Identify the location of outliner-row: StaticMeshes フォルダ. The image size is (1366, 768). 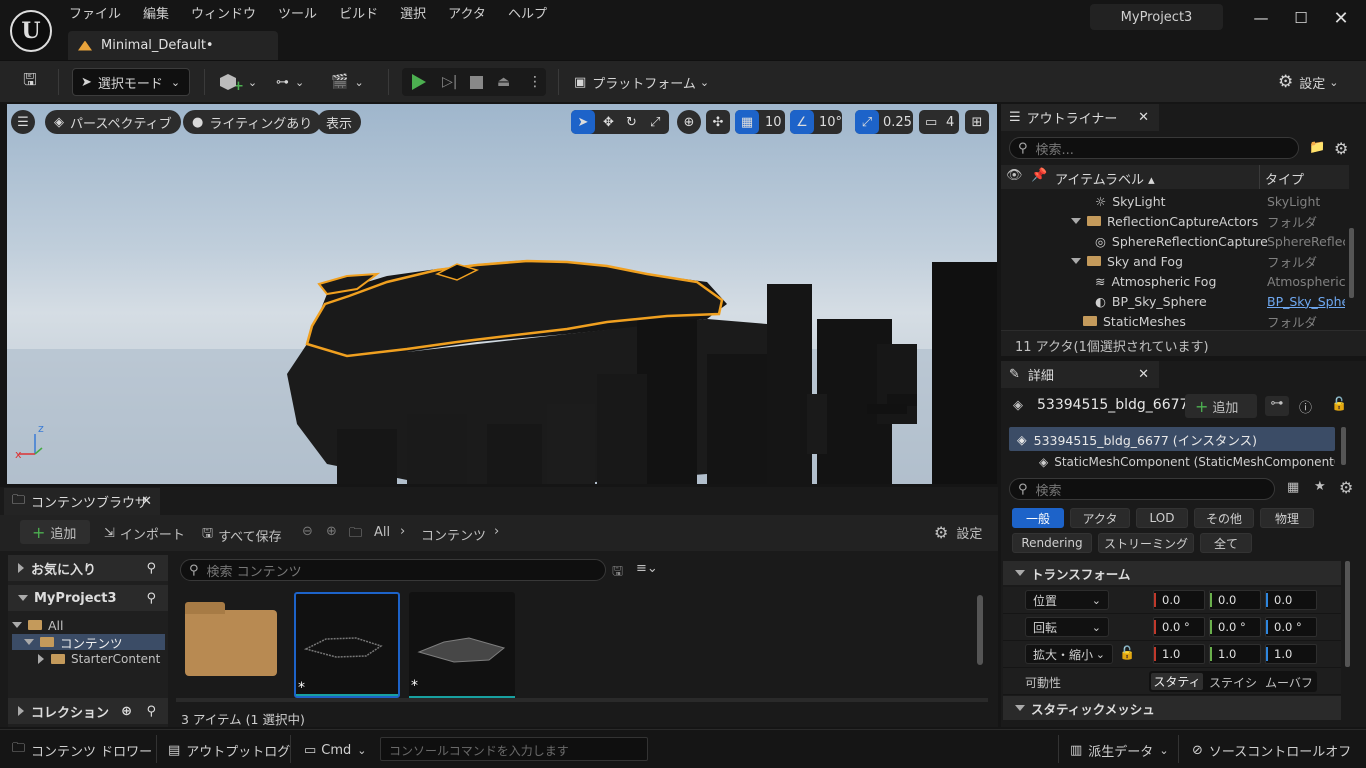
(1175, 321).